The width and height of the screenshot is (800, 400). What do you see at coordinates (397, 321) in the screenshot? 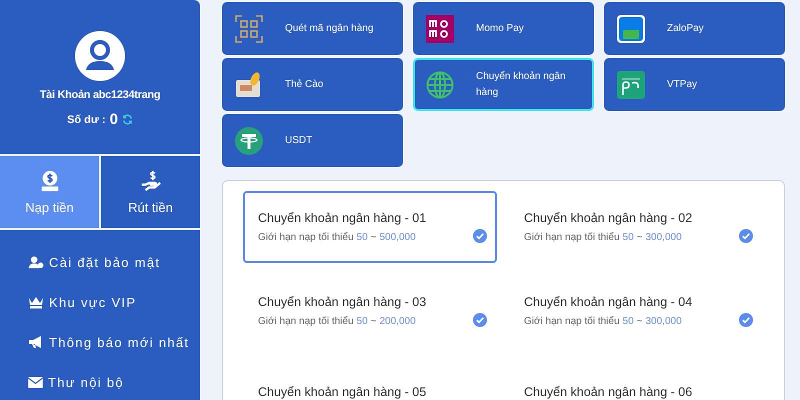
I see `limit-max: 200,000` at bounding box center [397, 321].